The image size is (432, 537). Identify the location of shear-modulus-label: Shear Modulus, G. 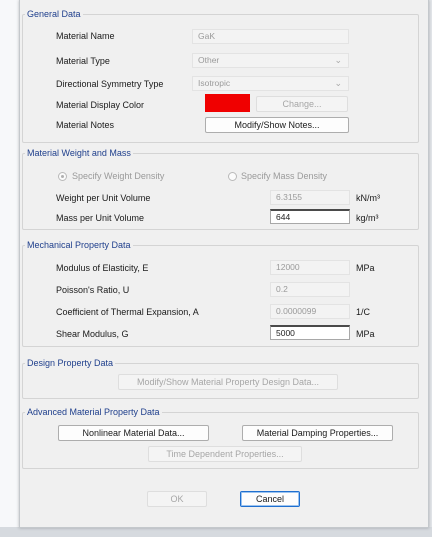
(92, 334).